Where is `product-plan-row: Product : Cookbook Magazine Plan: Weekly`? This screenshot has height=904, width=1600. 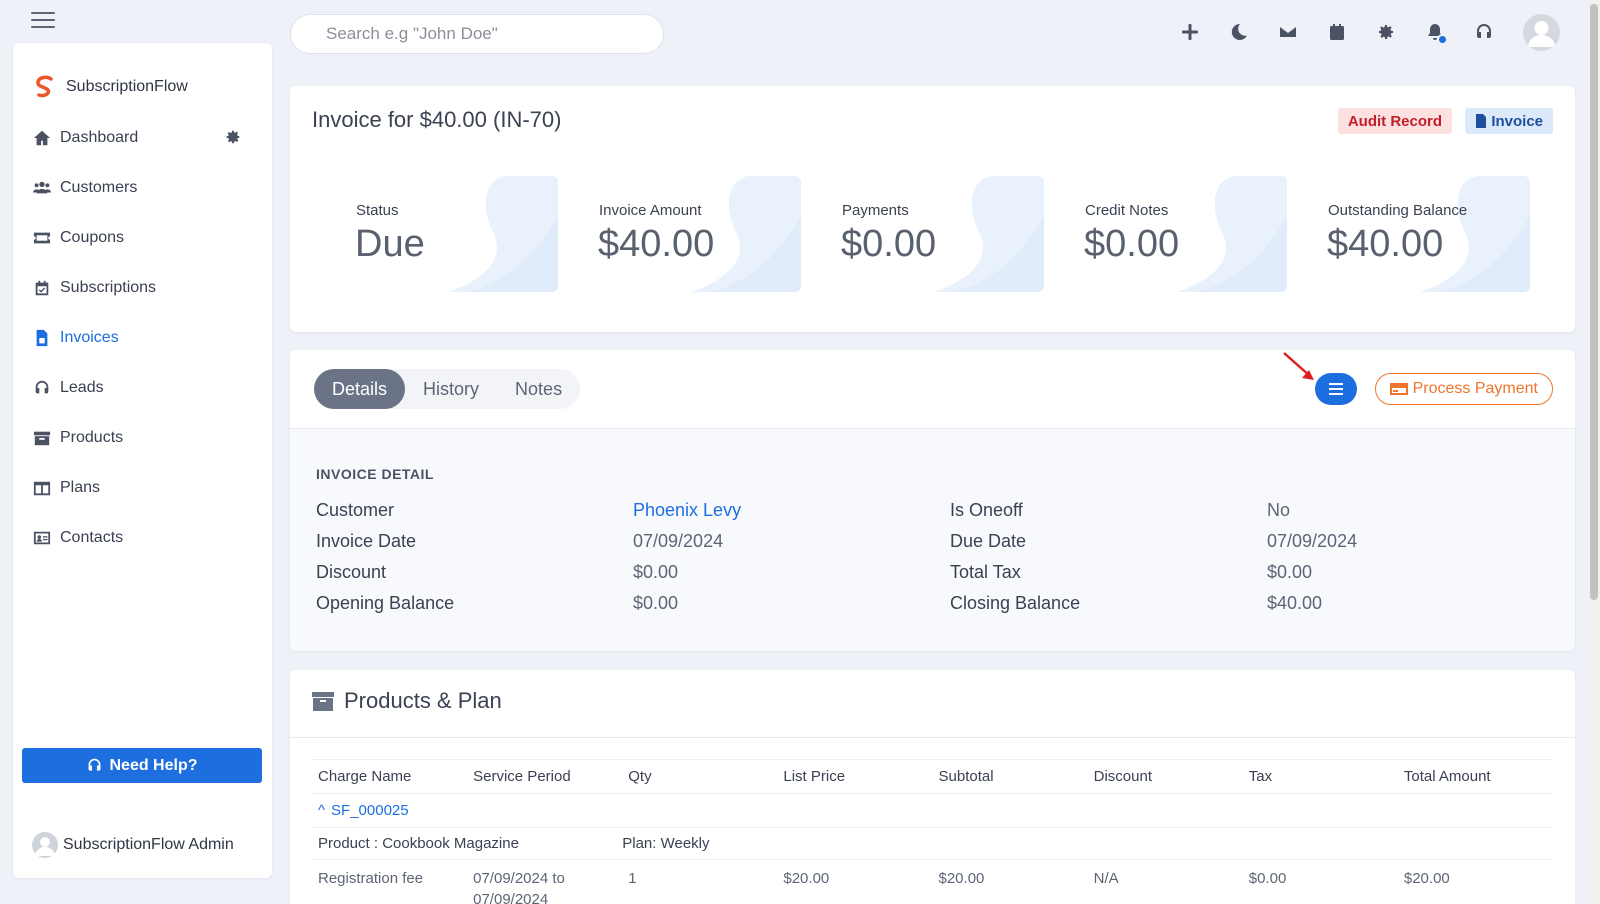
product-plan-row: Product : Cookbook Magazine Plan: Weekly is located at coordinates (932, 843).